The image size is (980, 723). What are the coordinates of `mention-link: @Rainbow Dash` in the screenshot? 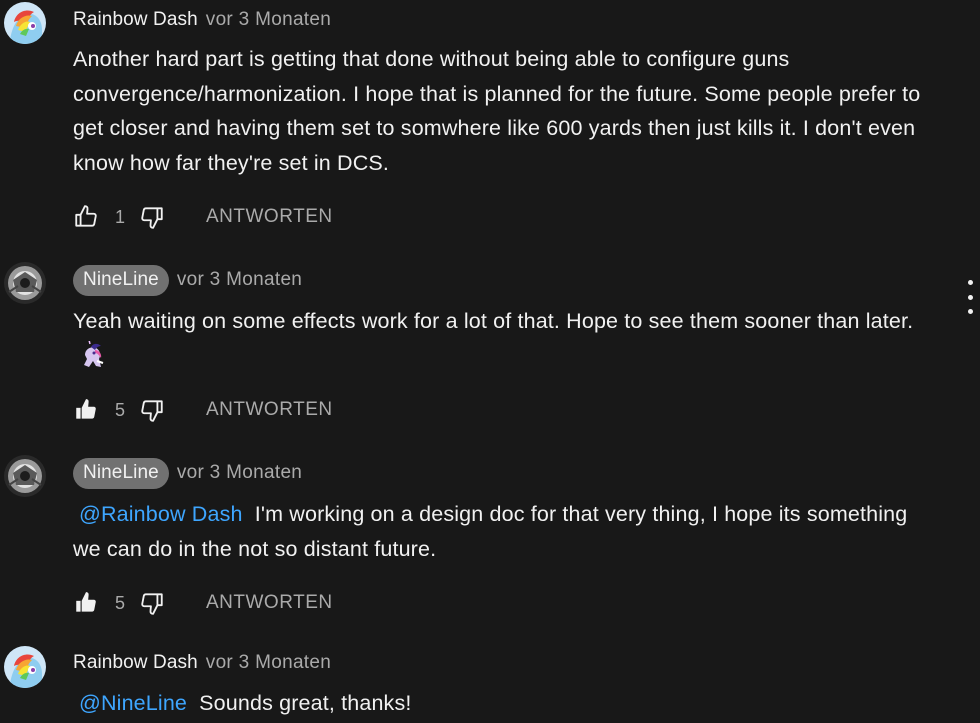 It's located at (161, 514).